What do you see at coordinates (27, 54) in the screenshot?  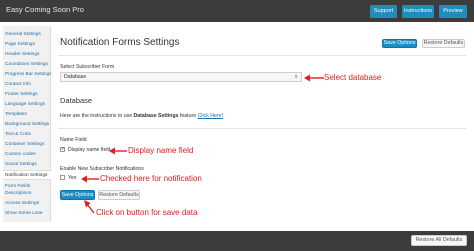 I see `sidebar-item-header-settings: Header Settings` at bounding box center [27, 54].